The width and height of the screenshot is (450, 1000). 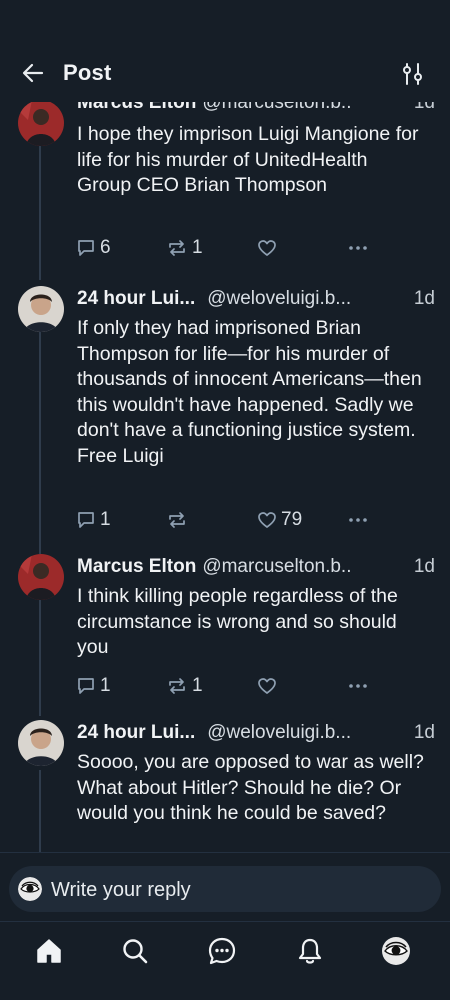 What do you see at coordinates (256, 686) in the screenshot?
I see `post-actions: 1 1` at bounding box center [256, 686].